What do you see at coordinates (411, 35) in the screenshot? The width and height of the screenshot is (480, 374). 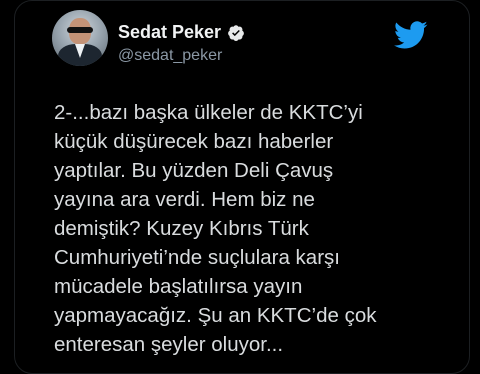 I see `twitter-bird-icon` at bounding box center [411, 35].